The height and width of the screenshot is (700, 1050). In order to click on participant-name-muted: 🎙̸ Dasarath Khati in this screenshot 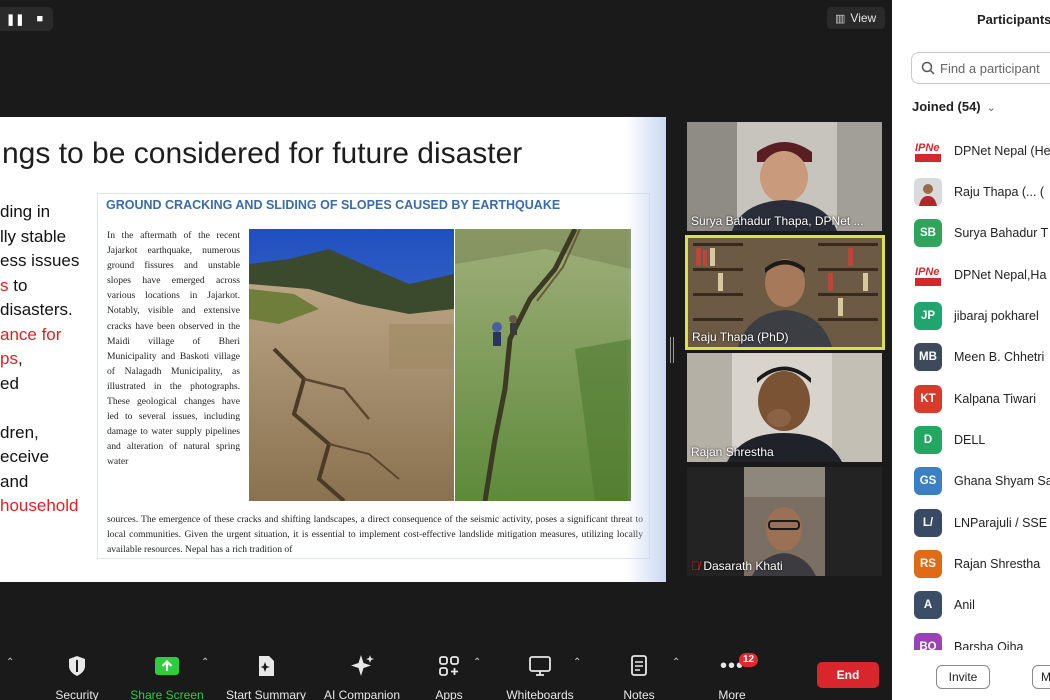, I will do `click(737, 566)`.